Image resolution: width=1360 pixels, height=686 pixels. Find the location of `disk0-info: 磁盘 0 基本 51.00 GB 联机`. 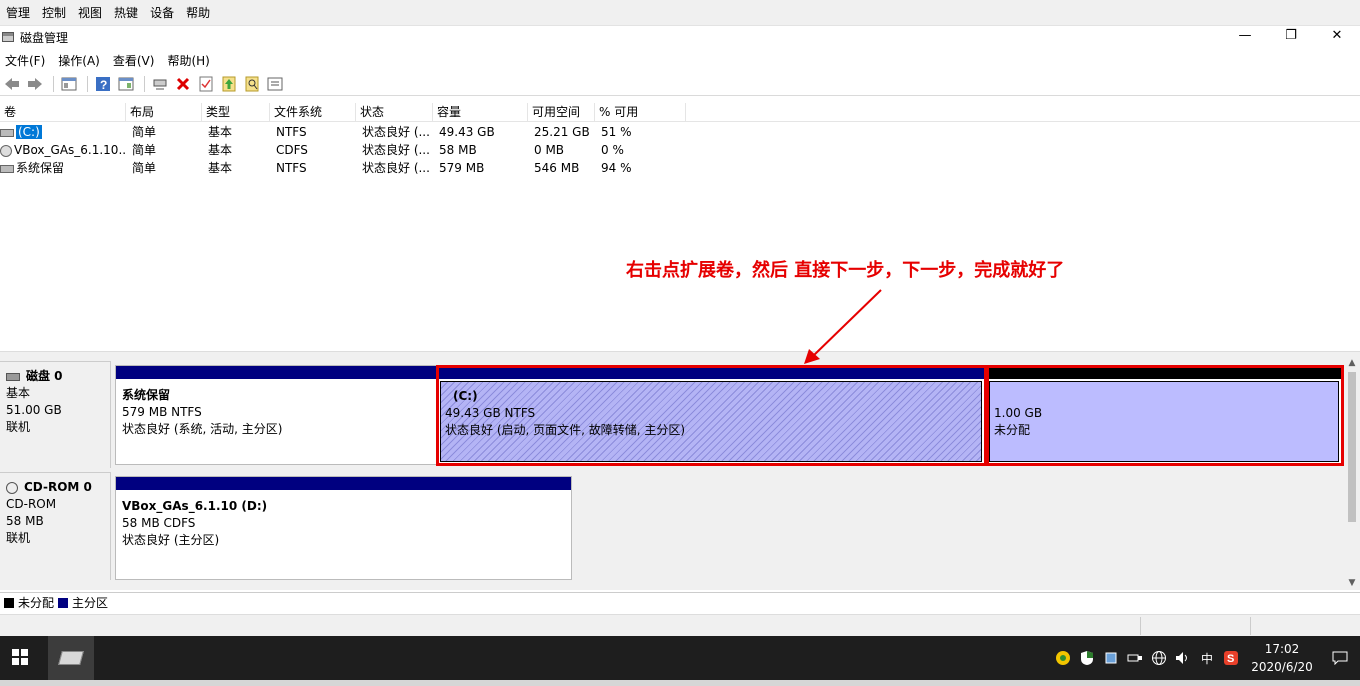

disk0-info: 磁盘 0 基本 51.00 GB 联机 is located at coordinates (55, 414).